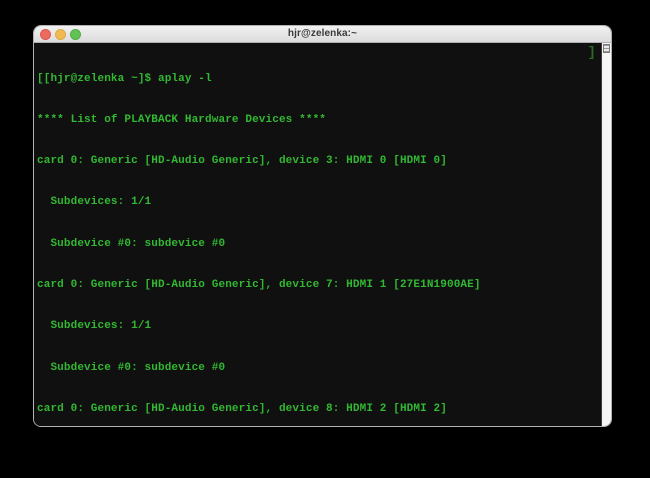 Image resolution: width=650 pixels, height=478 pixels. Describe the element at coordinates (606, 234) in the screenshot. I see `scrollbar` at that location.